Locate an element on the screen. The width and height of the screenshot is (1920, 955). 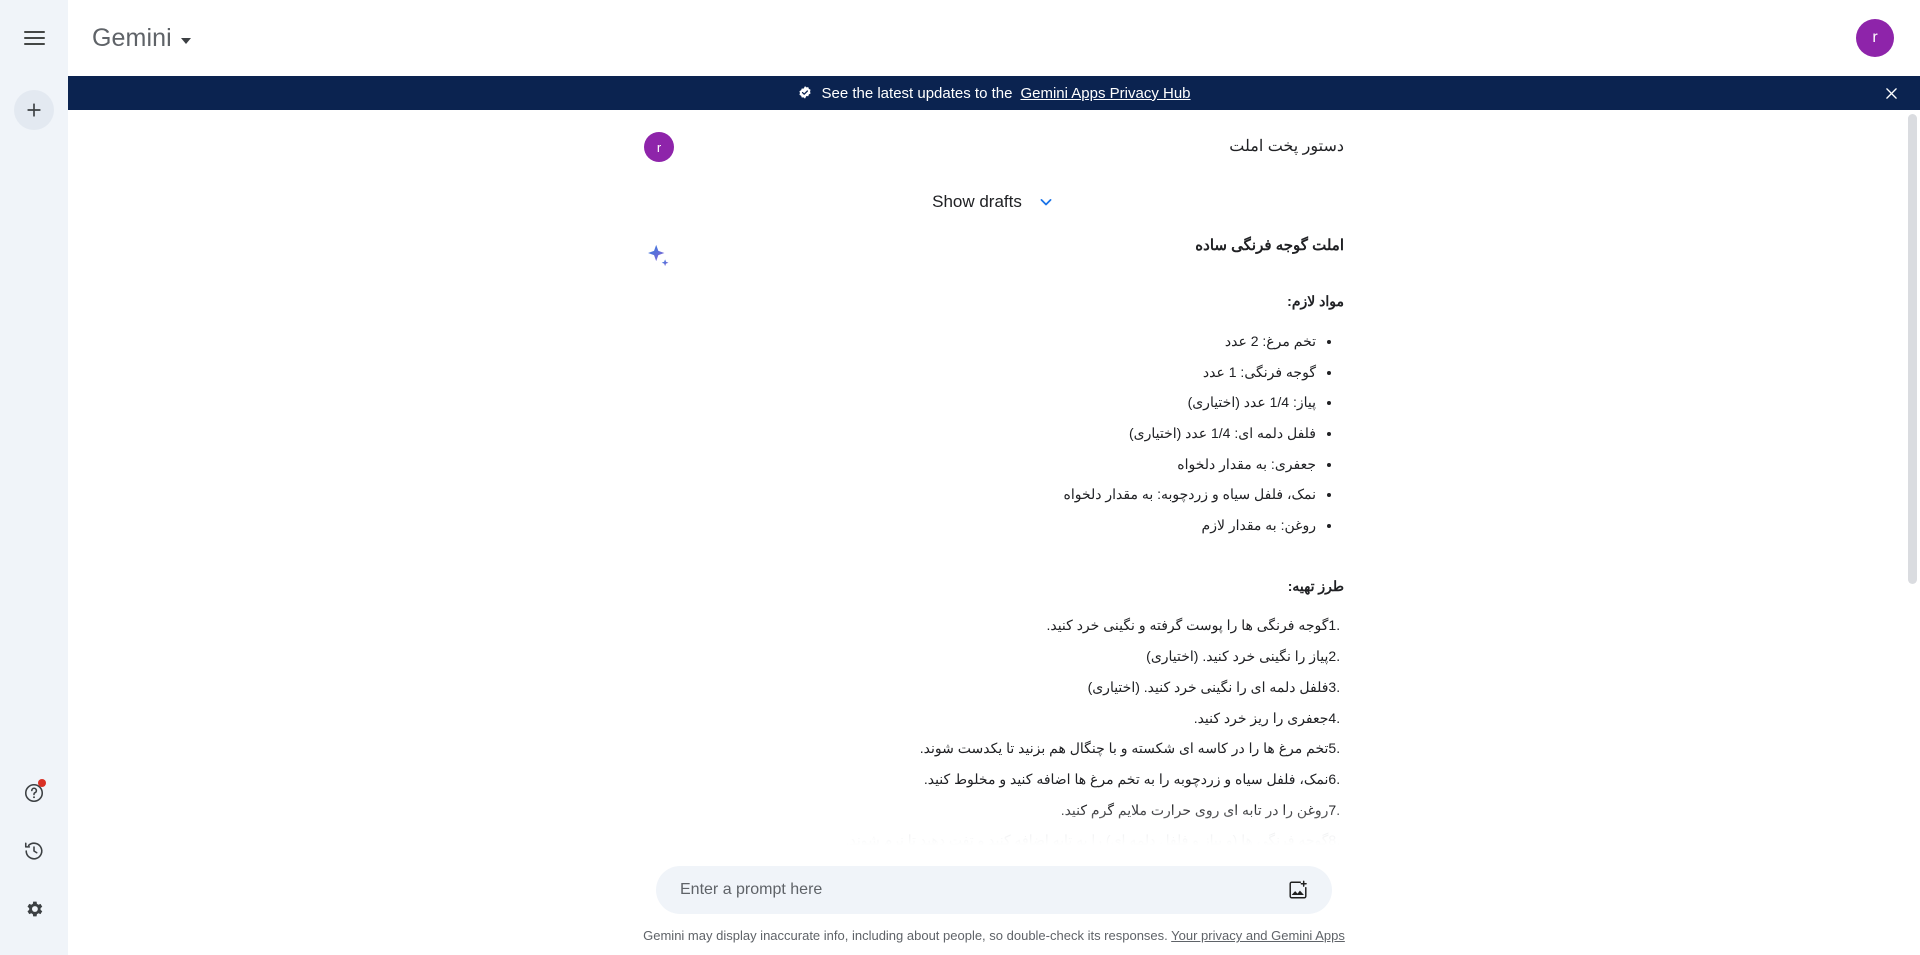
gemini-sparkle-icon is located at coordinates (659, 255).